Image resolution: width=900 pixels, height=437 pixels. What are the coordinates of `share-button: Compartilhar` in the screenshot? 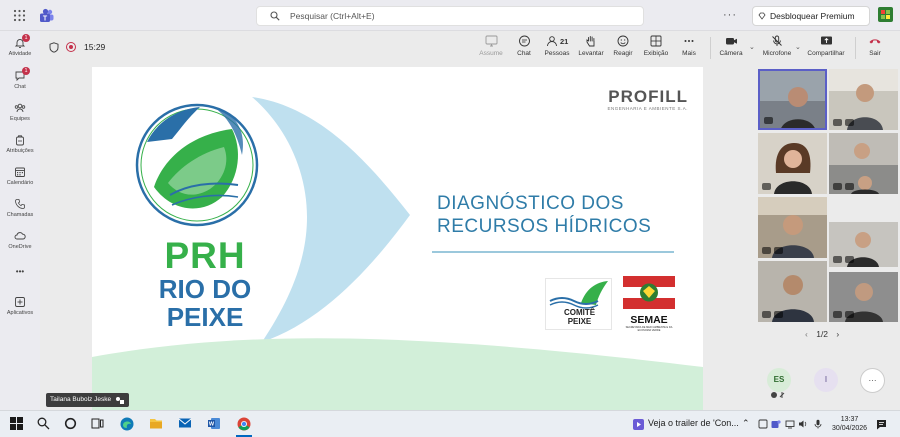 It's located at (826, 46).